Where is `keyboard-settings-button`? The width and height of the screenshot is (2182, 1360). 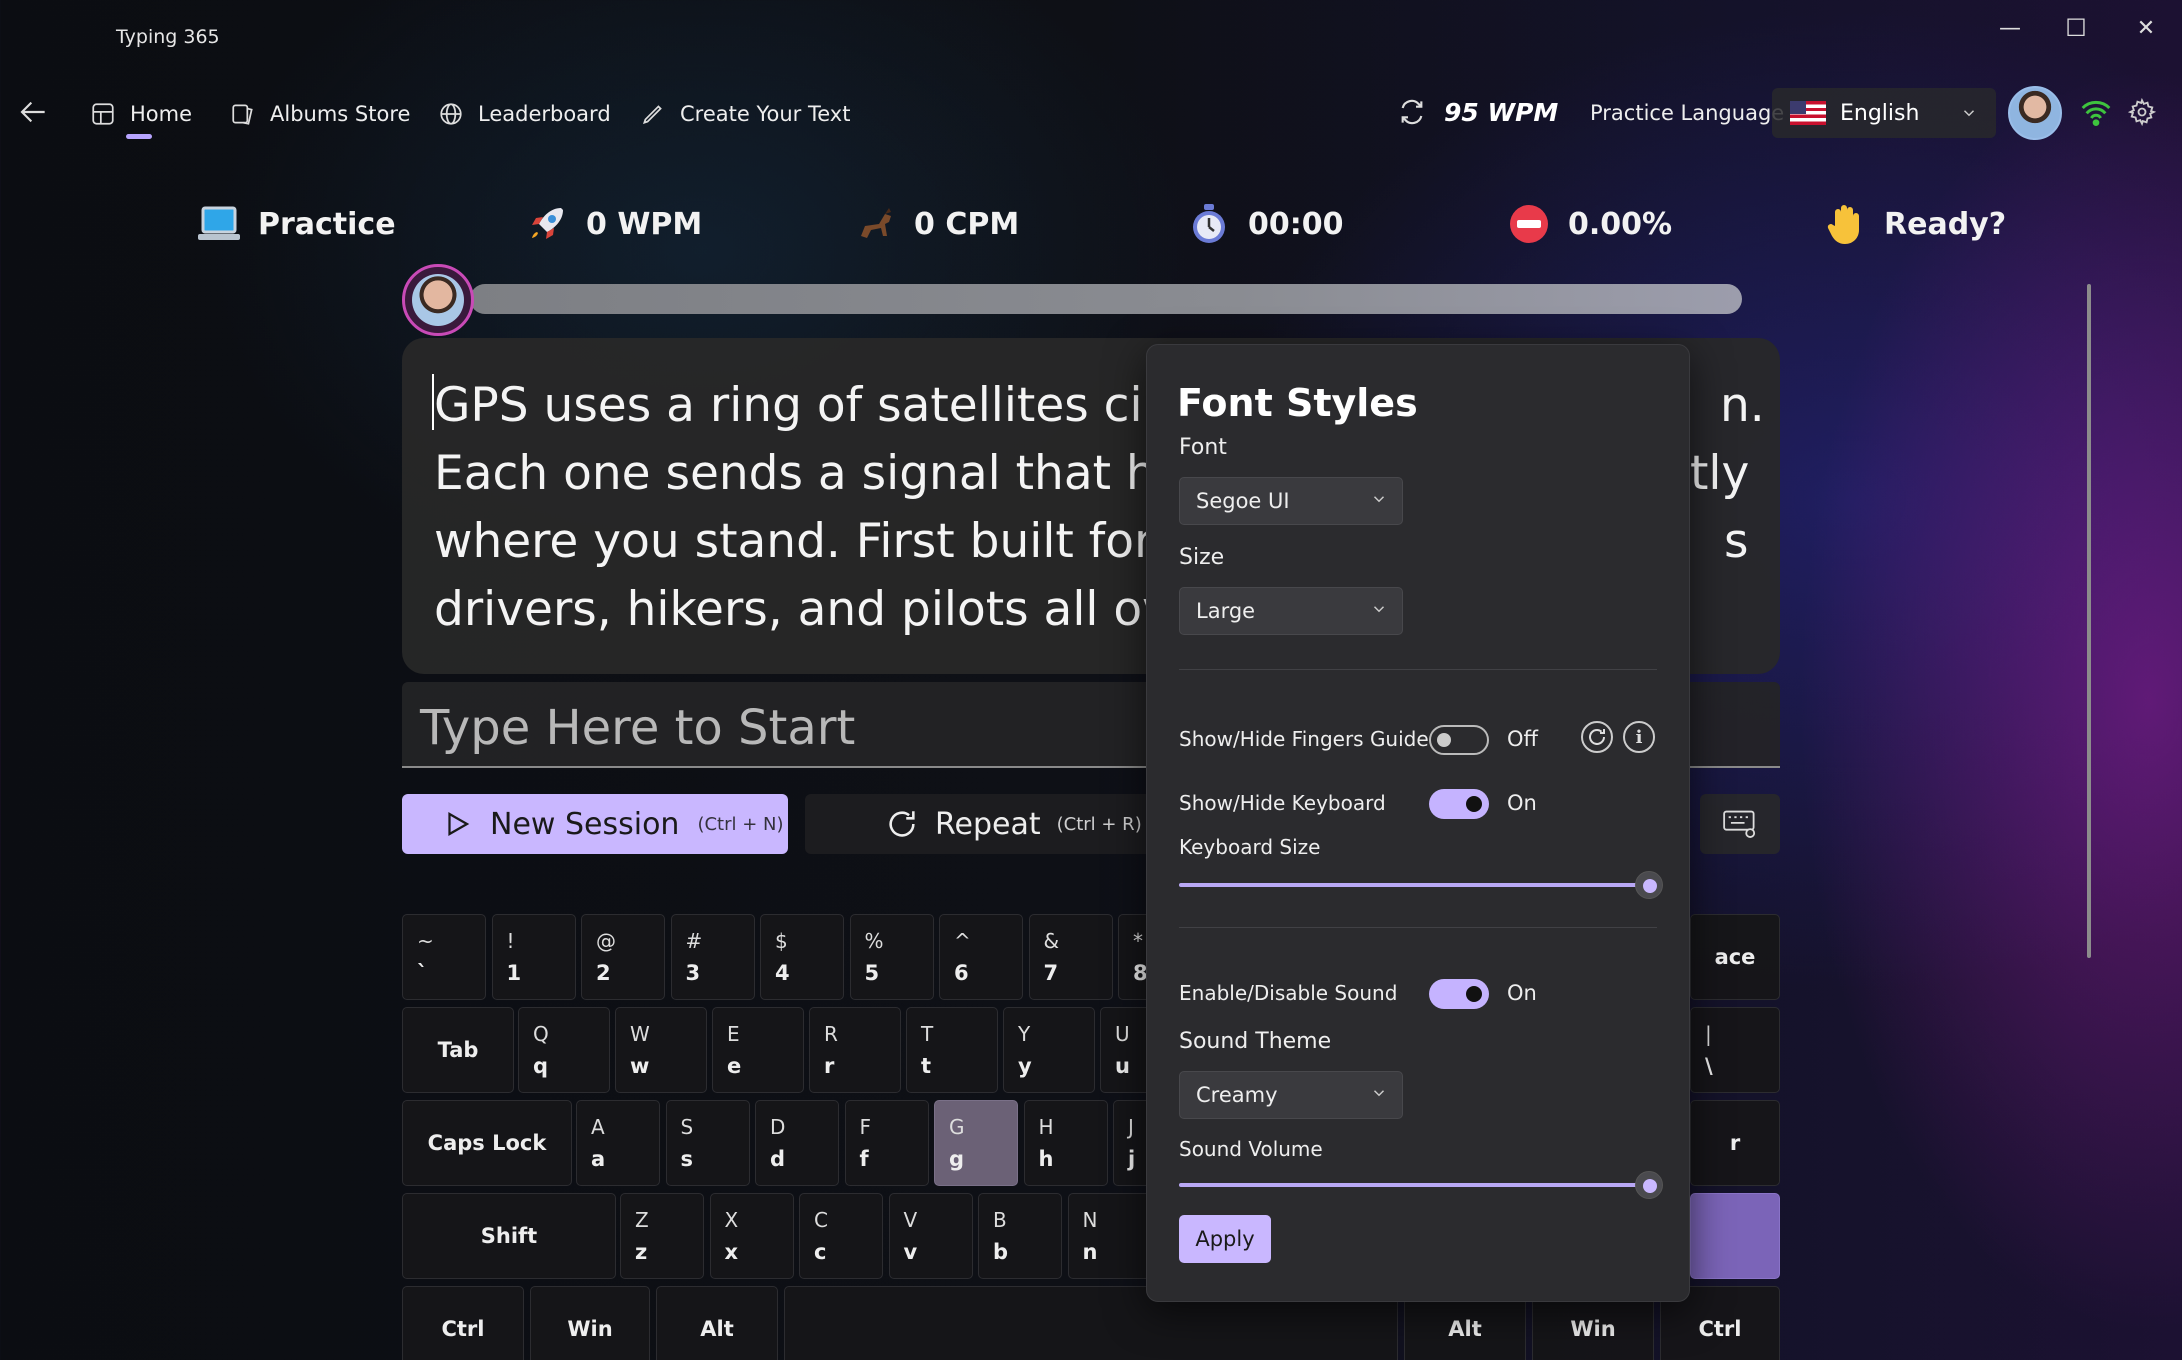
keyboard-settings-button is located at coordinates (1740, 824).